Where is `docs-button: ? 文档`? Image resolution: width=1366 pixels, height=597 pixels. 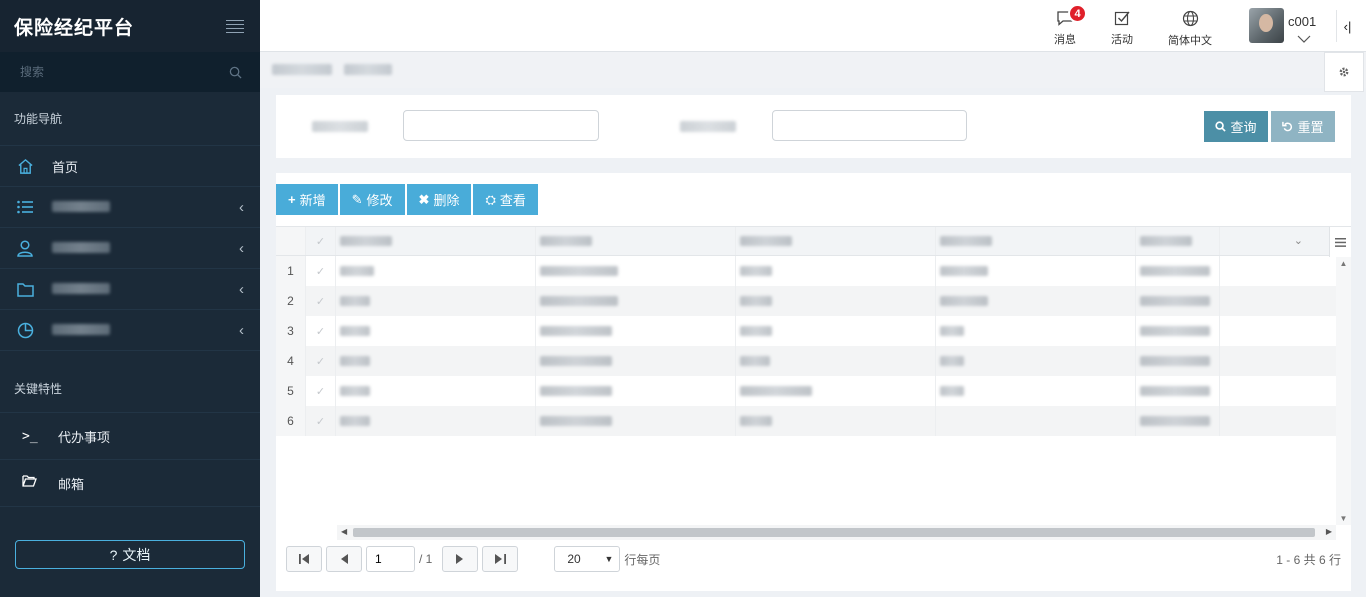
docs-button: ? 文档 is located at coordinates (130, 554).